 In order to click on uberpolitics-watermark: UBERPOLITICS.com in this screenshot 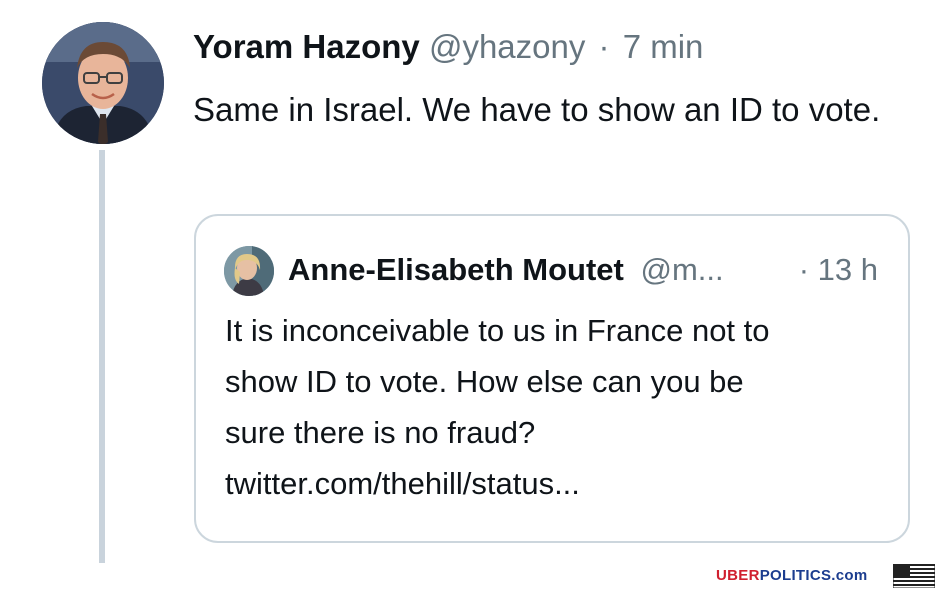, I will do `click(792, 576)`.